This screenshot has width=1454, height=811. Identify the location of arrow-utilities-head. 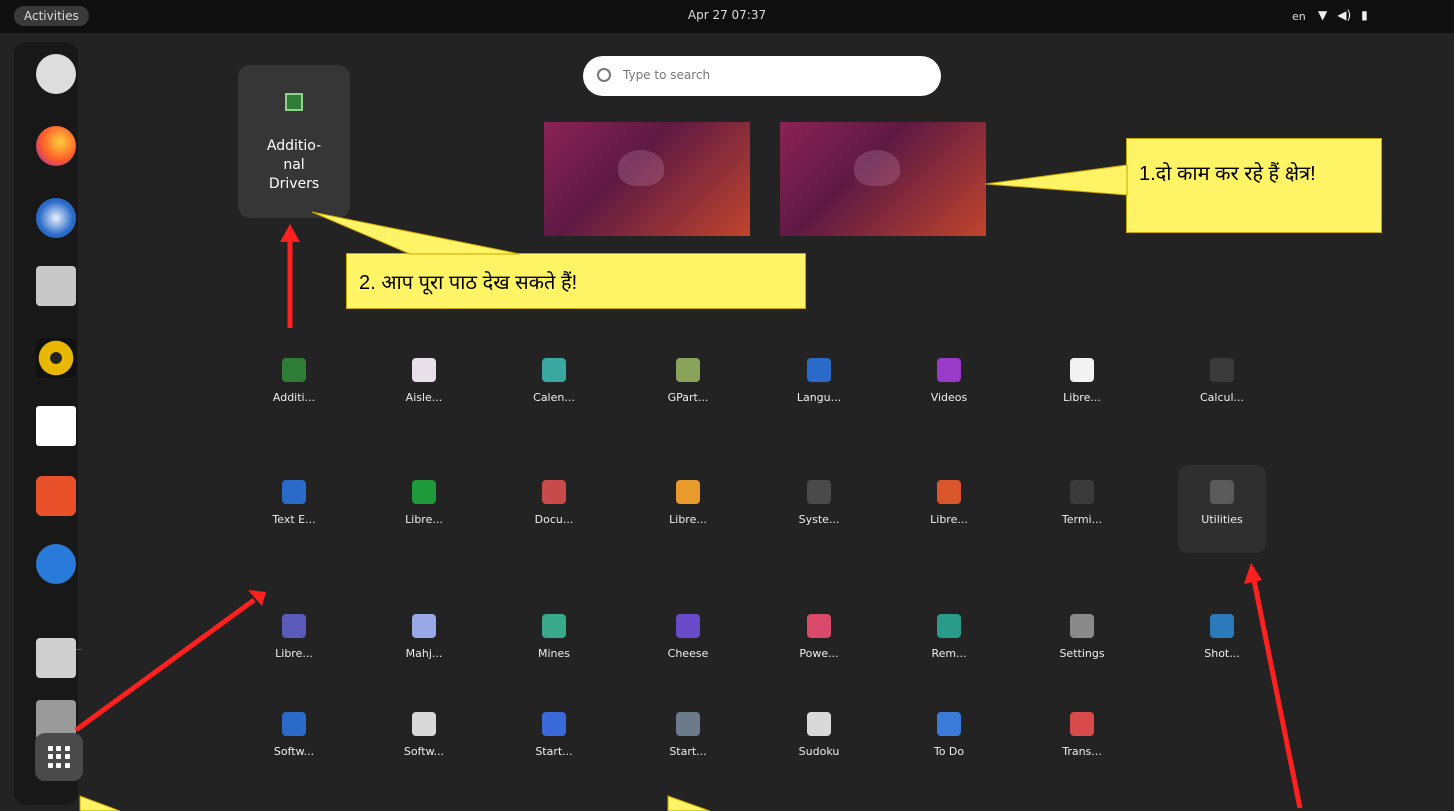
(1253, 573).